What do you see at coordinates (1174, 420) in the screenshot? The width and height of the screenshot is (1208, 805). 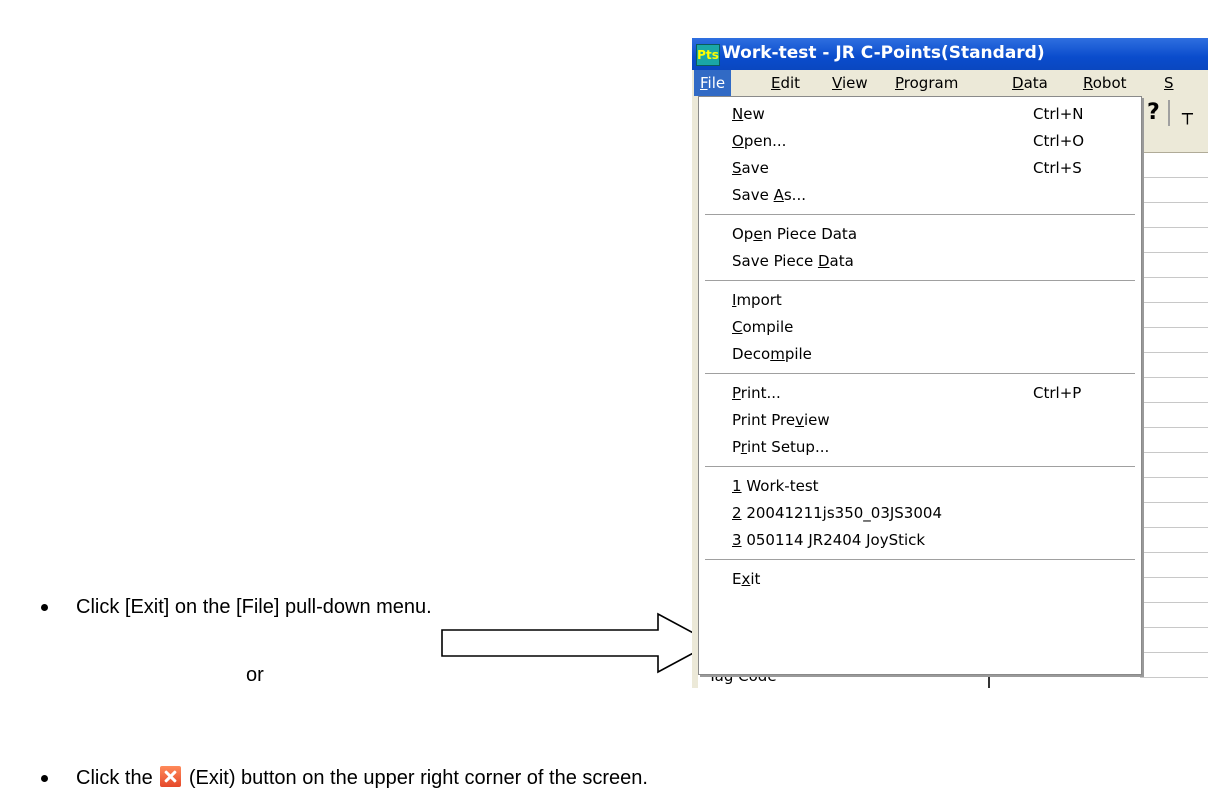 I see `background-grid` at bounding box center [1174, 420].